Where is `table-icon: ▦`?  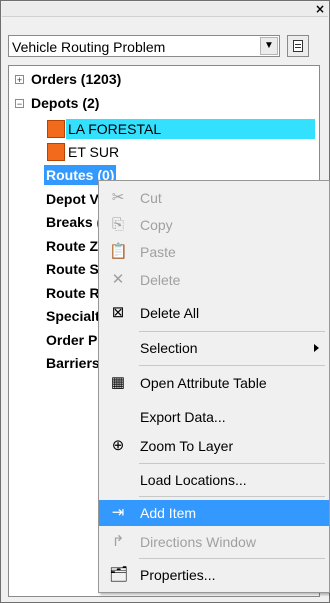 table-icon: ▦ is located at coordinates (118, 382).